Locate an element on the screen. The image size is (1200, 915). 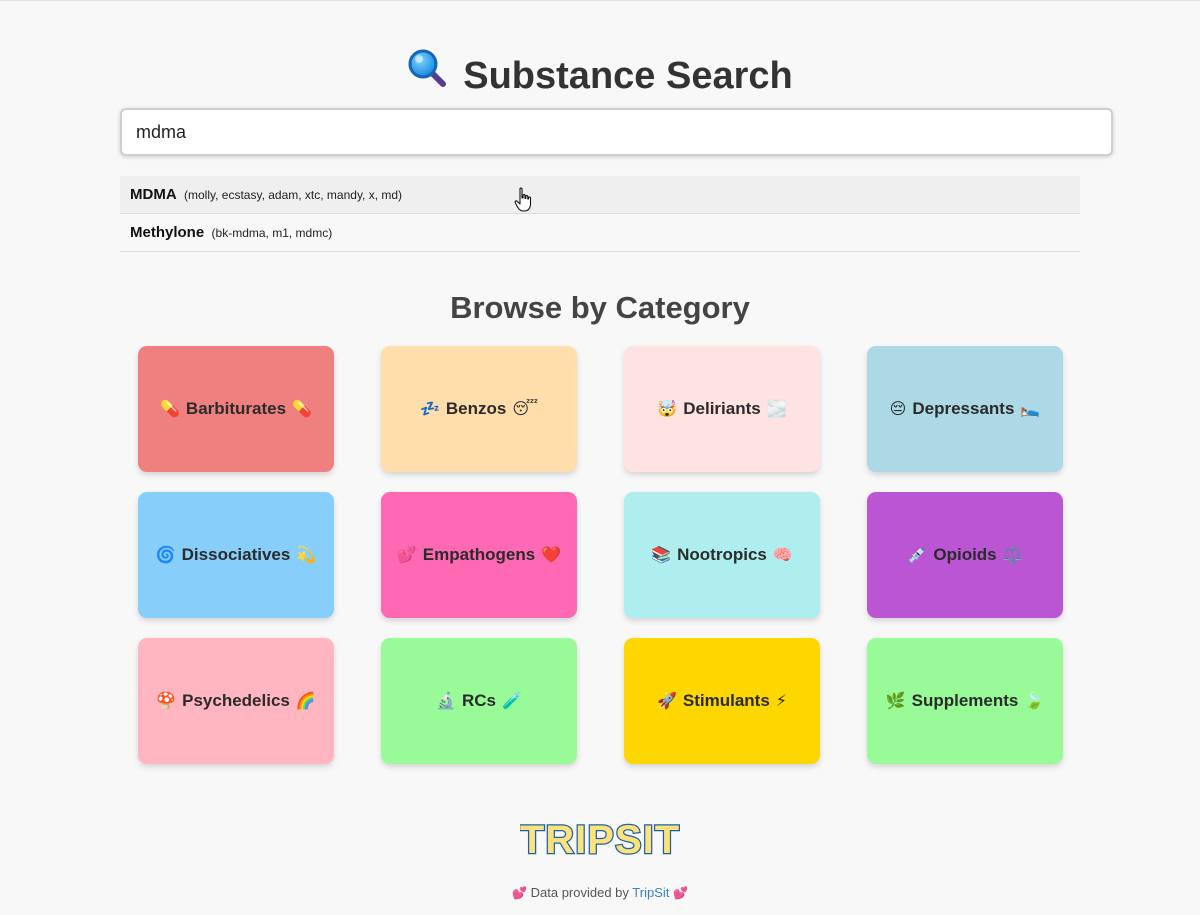
footer-text: Data provided by is located at coordinates (579, 892).